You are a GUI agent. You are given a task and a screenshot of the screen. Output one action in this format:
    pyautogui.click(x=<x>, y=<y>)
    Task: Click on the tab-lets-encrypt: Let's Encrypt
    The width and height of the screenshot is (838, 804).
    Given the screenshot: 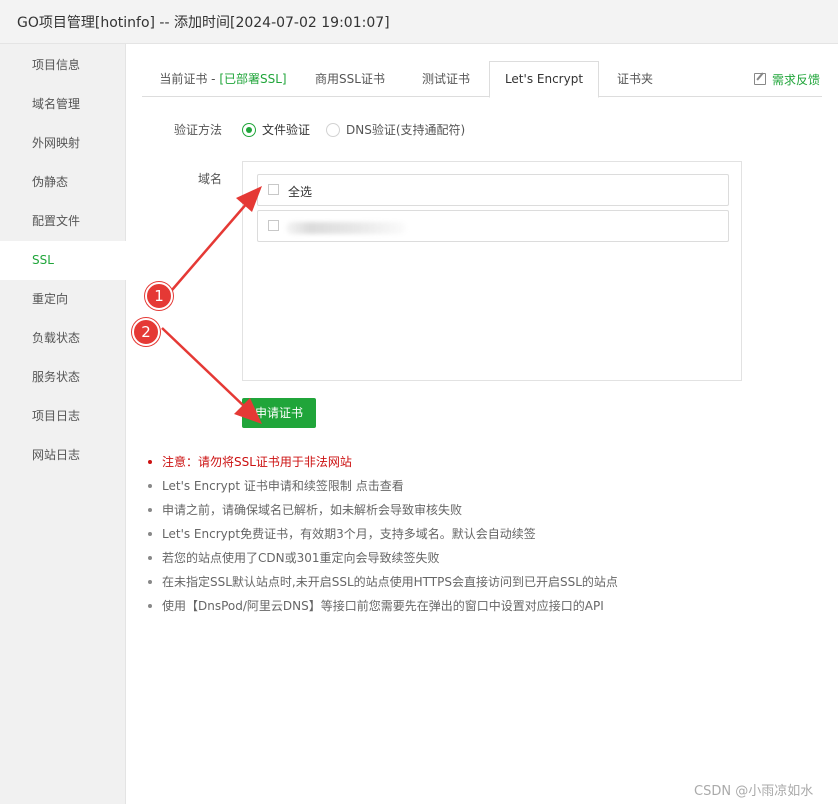 What is the action you would take?
    pyautogui.click(x=544, y=79)
    